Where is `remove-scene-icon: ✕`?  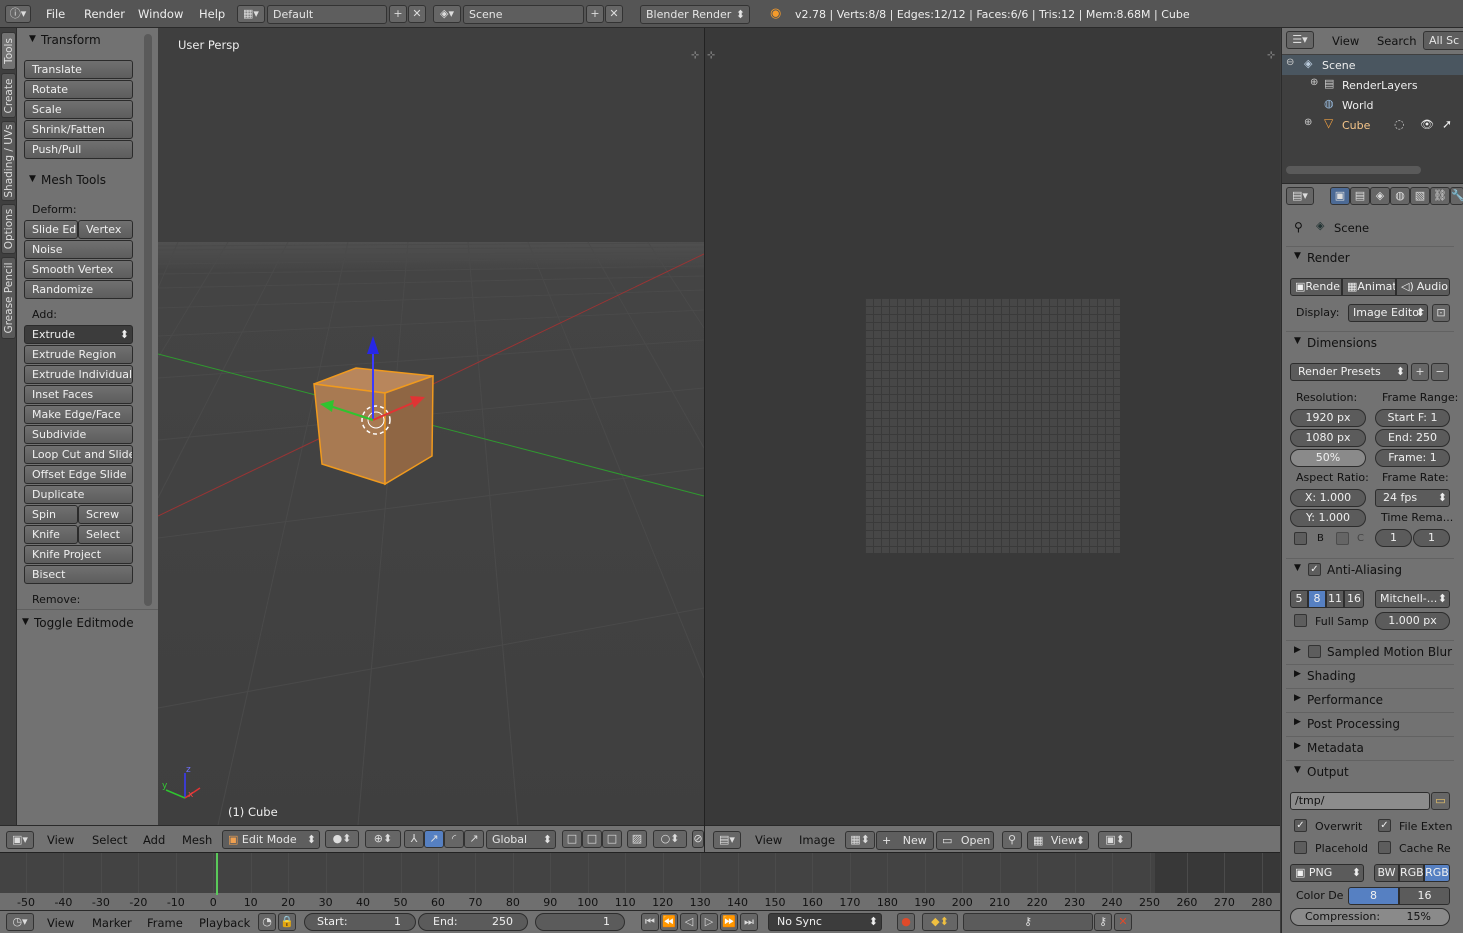 remove-scene-icon: ✕ is located at coordinates (614, 14).